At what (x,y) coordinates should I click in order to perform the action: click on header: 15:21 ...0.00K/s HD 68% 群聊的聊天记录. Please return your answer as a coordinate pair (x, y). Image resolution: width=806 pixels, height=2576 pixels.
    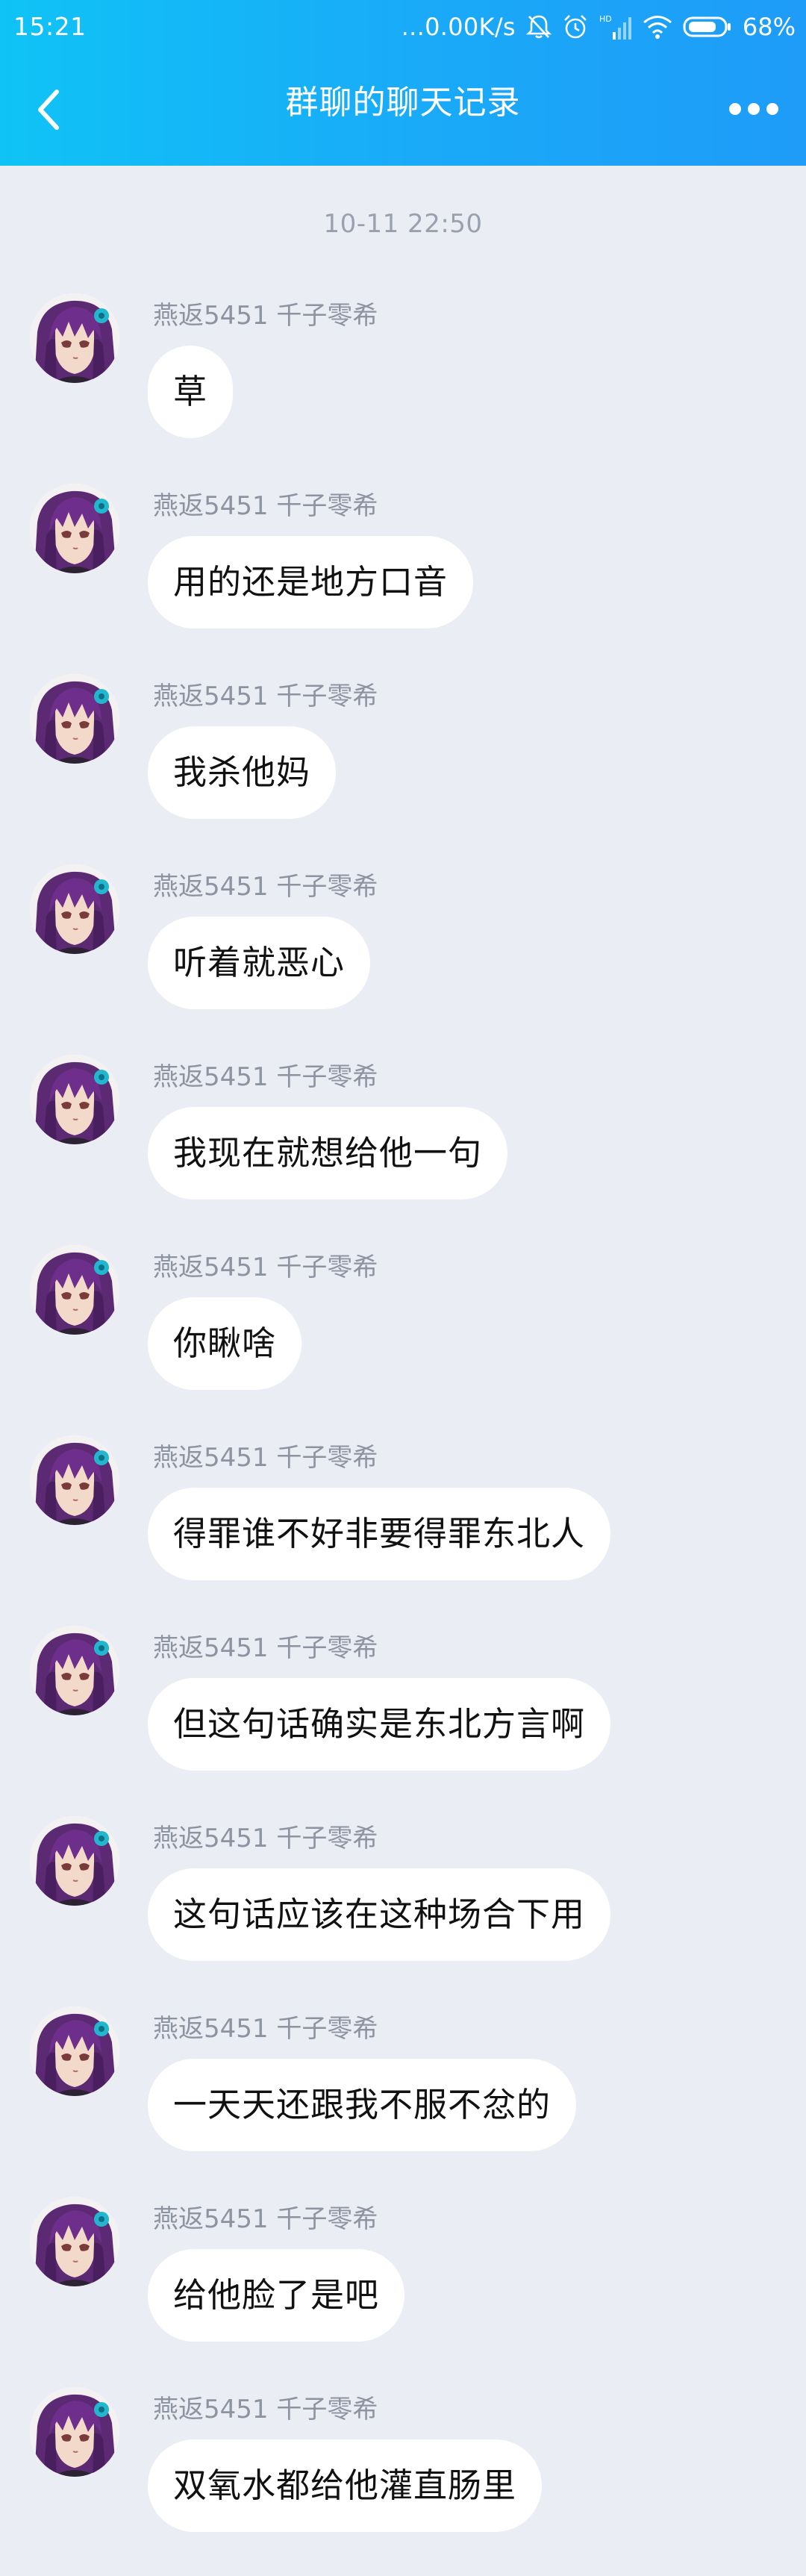
    Looking at the image, I should click on (403, 83).